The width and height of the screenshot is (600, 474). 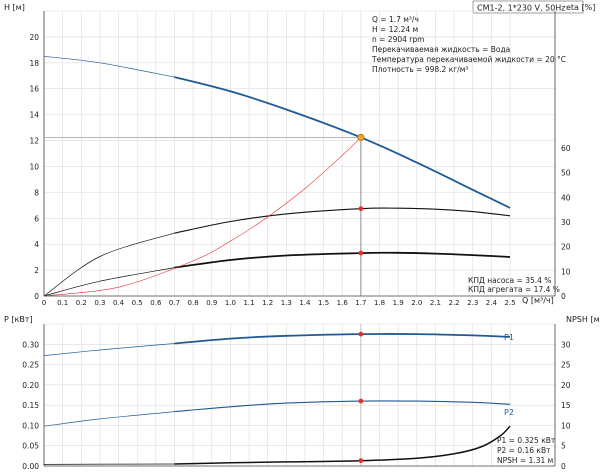 I want to click on p-tick-label: 0.00, so click(x=30, y=466).